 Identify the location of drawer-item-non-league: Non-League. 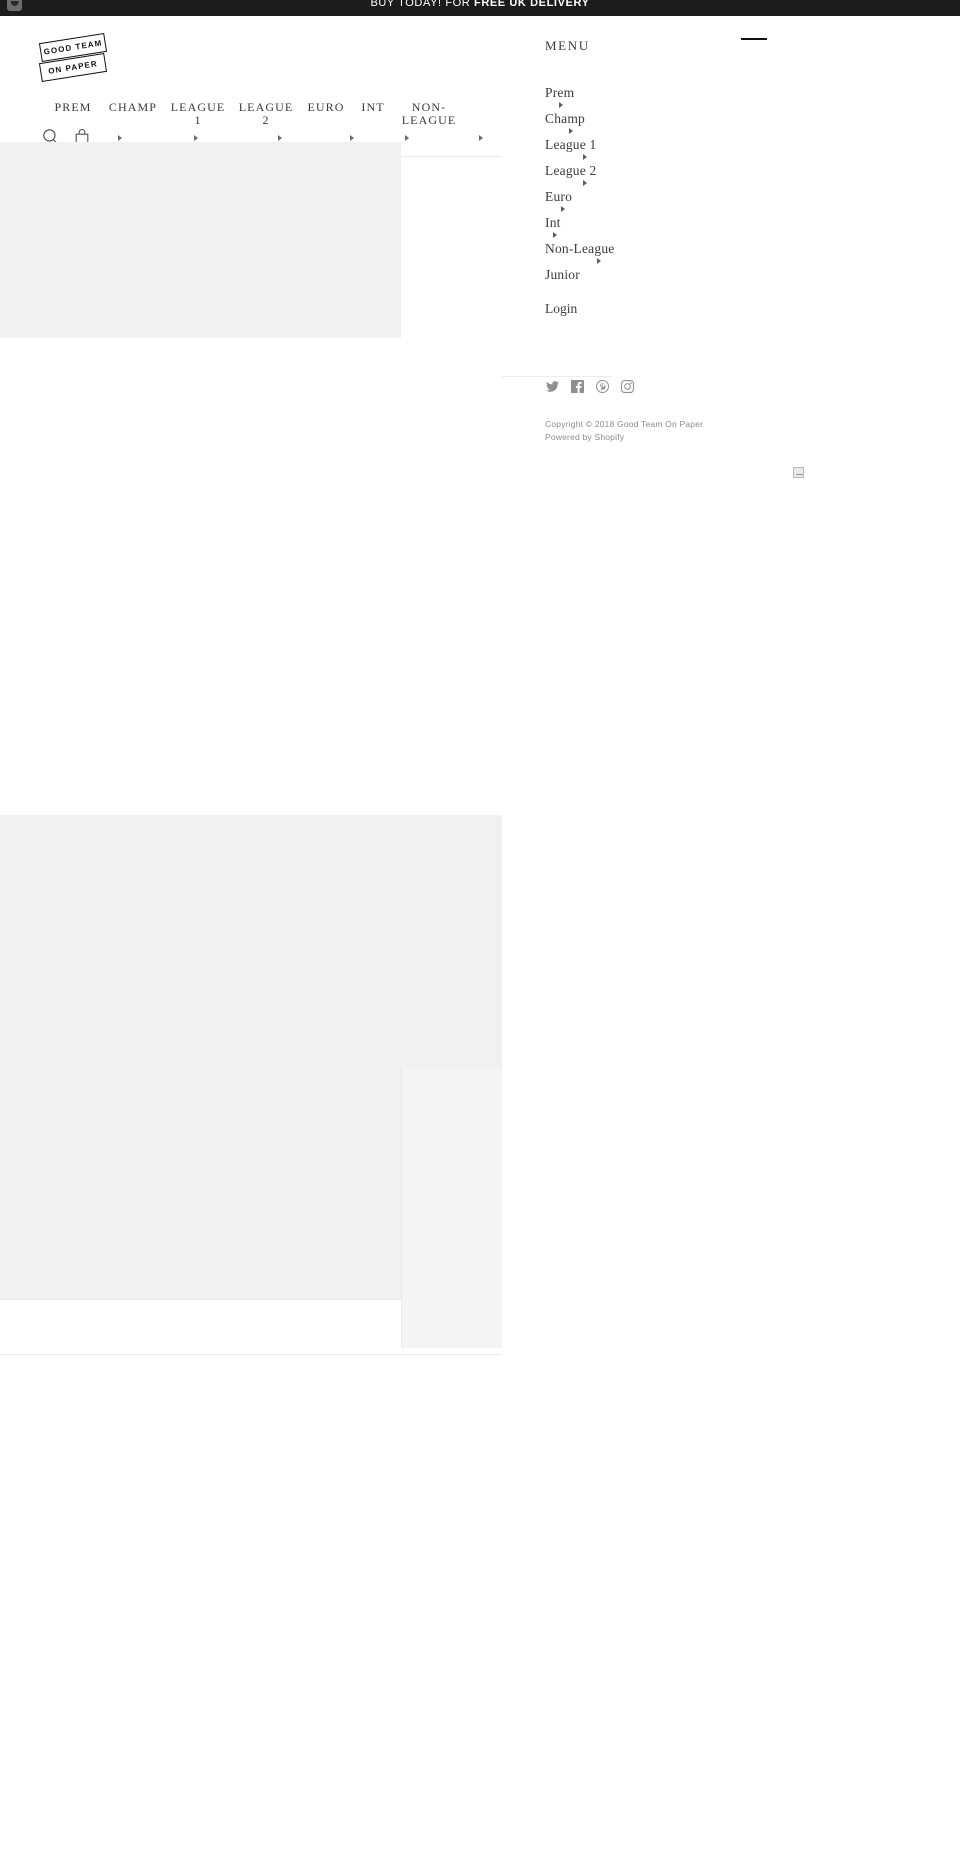
(695, 252).